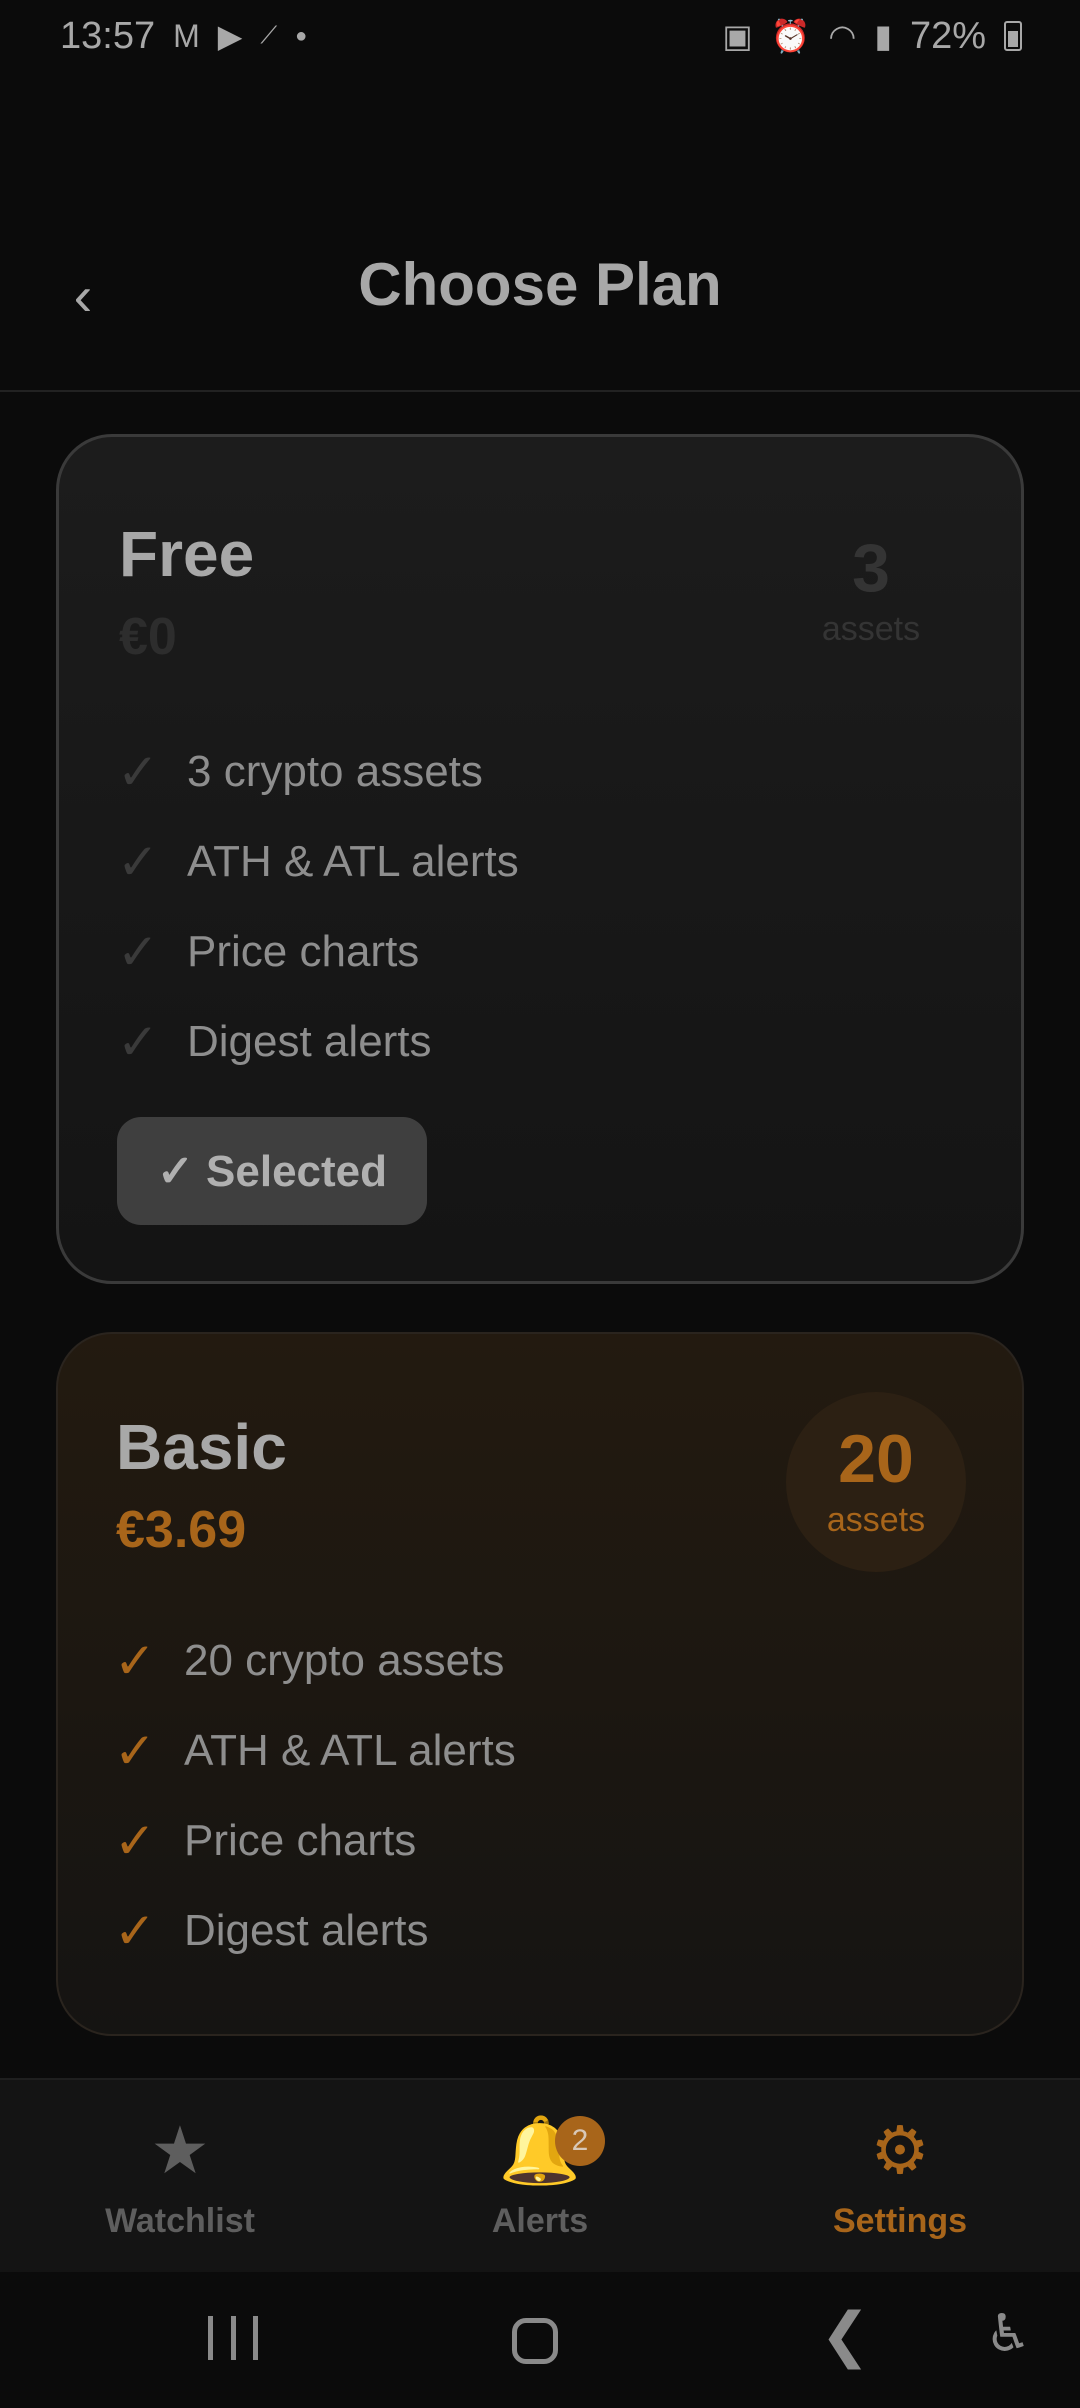  I want to click on nav-label: Watchlist, so click(180, 2220).